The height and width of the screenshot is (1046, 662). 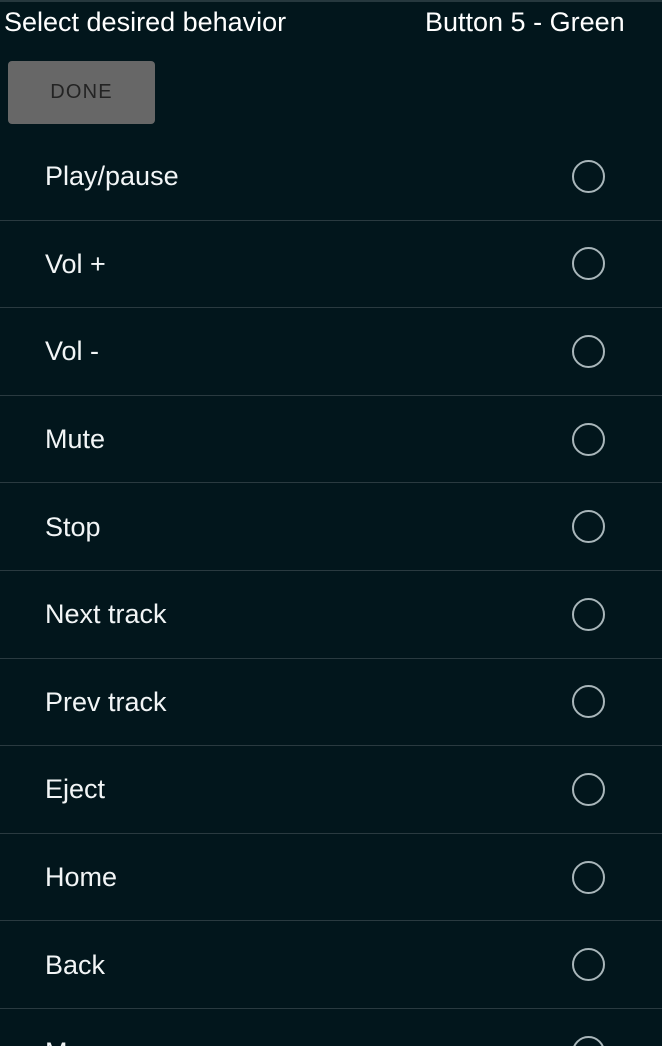 What do you see at coordinates (331, 1027) in the screenshot?
I see `list-item: M` at bounding box center [331, 1027].